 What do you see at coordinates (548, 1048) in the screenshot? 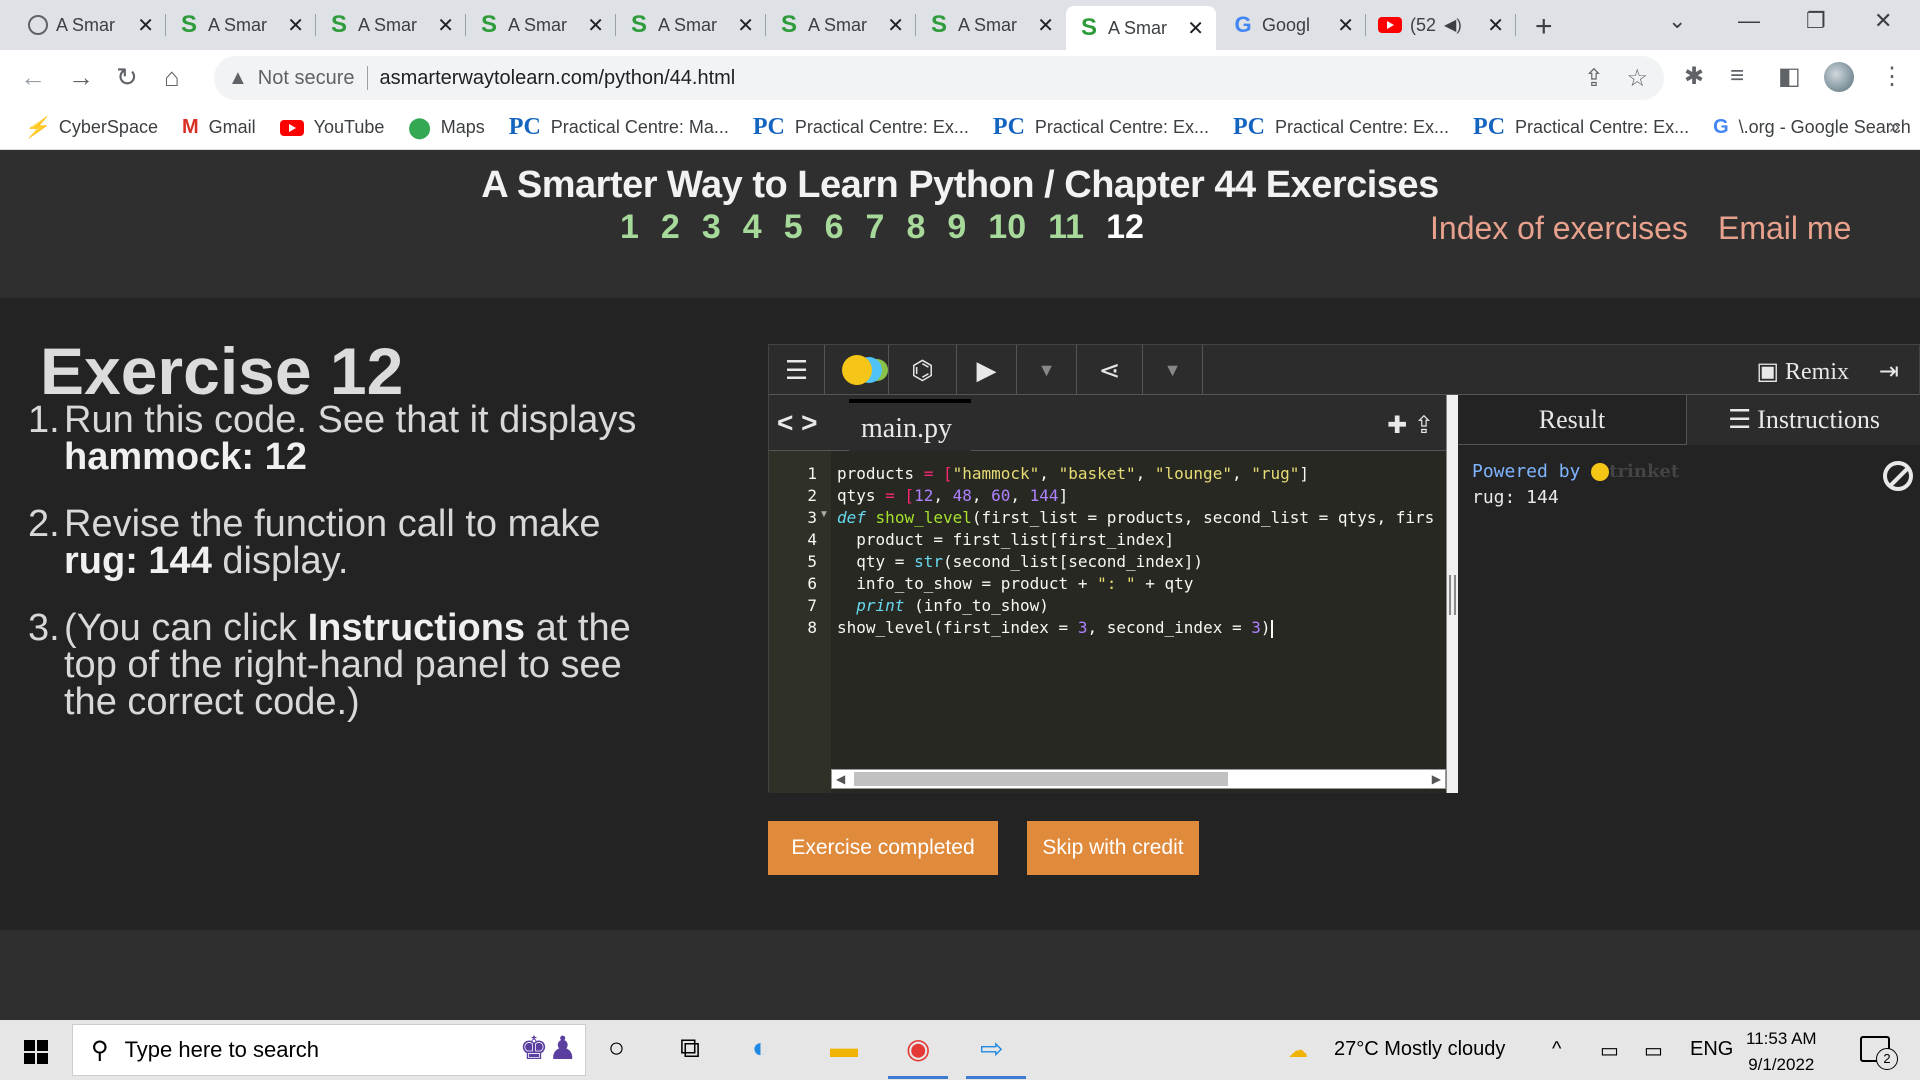
I see `chess-doodle-icon: ♚♟` at bounding box center [548, 1048].